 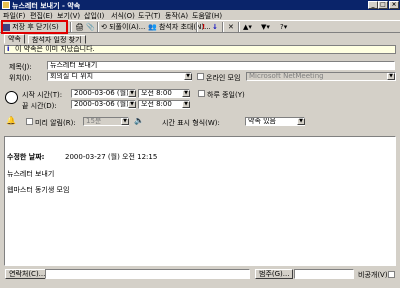 I want to click on location-input: 회의실 디 위치, so click(x=119, y=76).